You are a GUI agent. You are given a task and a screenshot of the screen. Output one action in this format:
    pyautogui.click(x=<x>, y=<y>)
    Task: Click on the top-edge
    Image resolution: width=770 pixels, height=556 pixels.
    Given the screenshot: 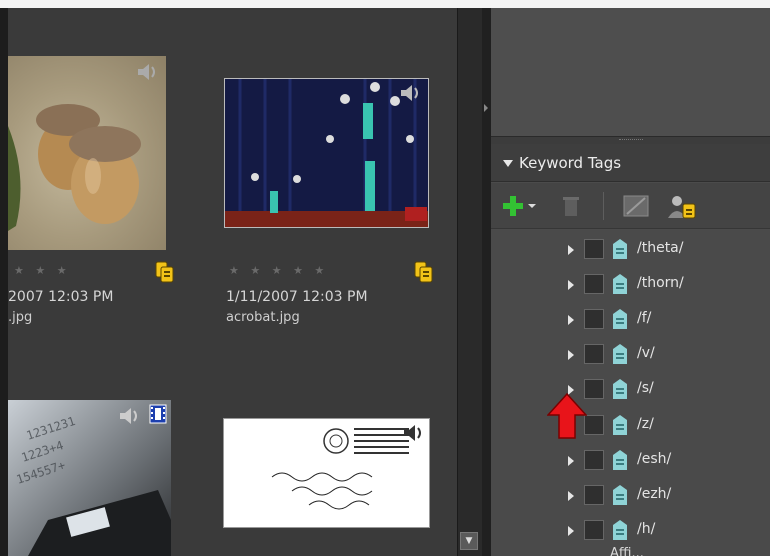 What is the action you would take?
    pyautogui.click(x=385, y=4)
    